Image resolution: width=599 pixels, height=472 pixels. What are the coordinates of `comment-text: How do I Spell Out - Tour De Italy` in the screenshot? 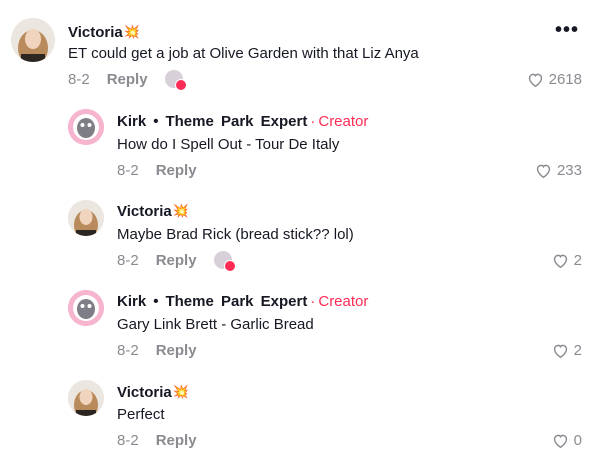 It's located at (228, 144).